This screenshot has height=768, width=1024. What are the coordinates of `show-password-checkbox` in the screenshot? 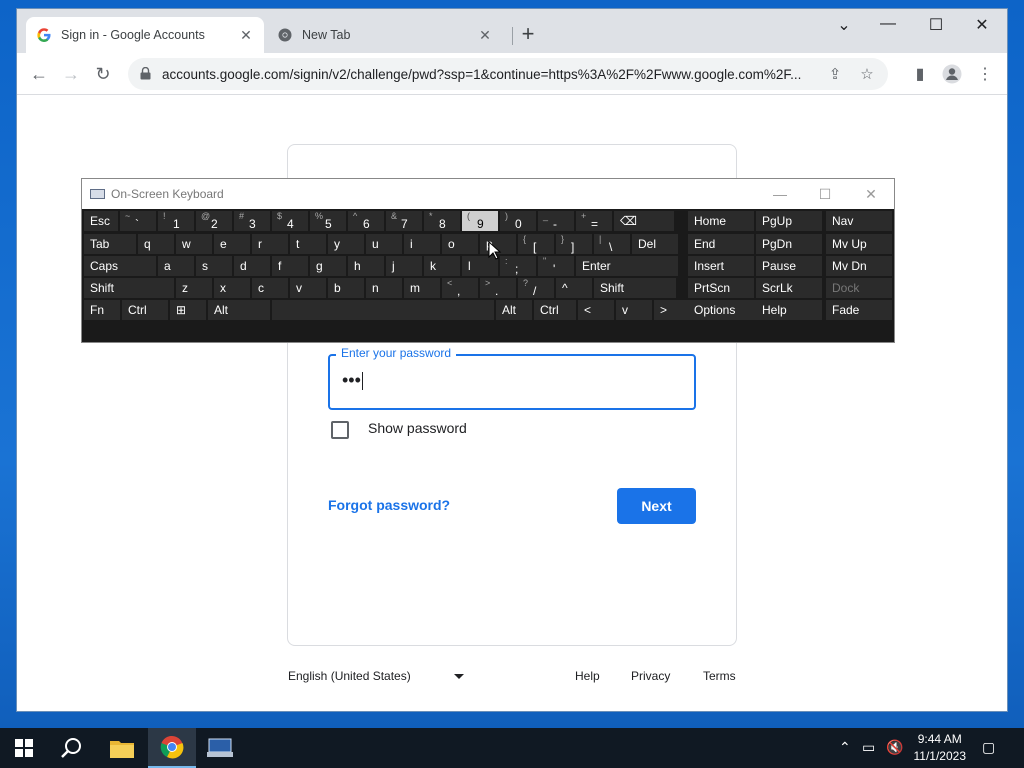 It's located at (340, 430).